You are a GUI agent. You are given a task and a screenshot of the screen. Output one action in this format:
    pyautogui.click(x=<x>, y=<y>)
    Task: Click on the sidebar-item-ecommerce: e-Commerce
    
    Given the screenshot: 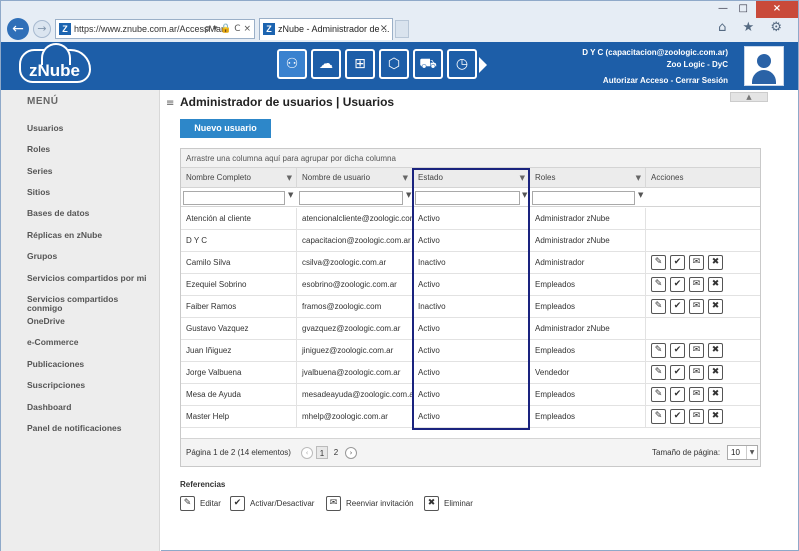 What is the action you would take?
    pyautogui.click(x=94, y=342)
    